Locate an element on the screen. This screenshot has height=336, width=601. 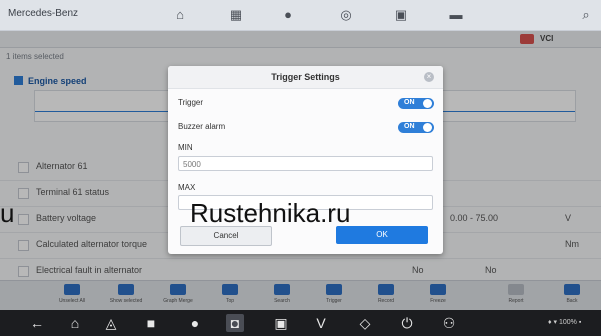
power-icon: ⏻ is located at coordinates (407, 323).